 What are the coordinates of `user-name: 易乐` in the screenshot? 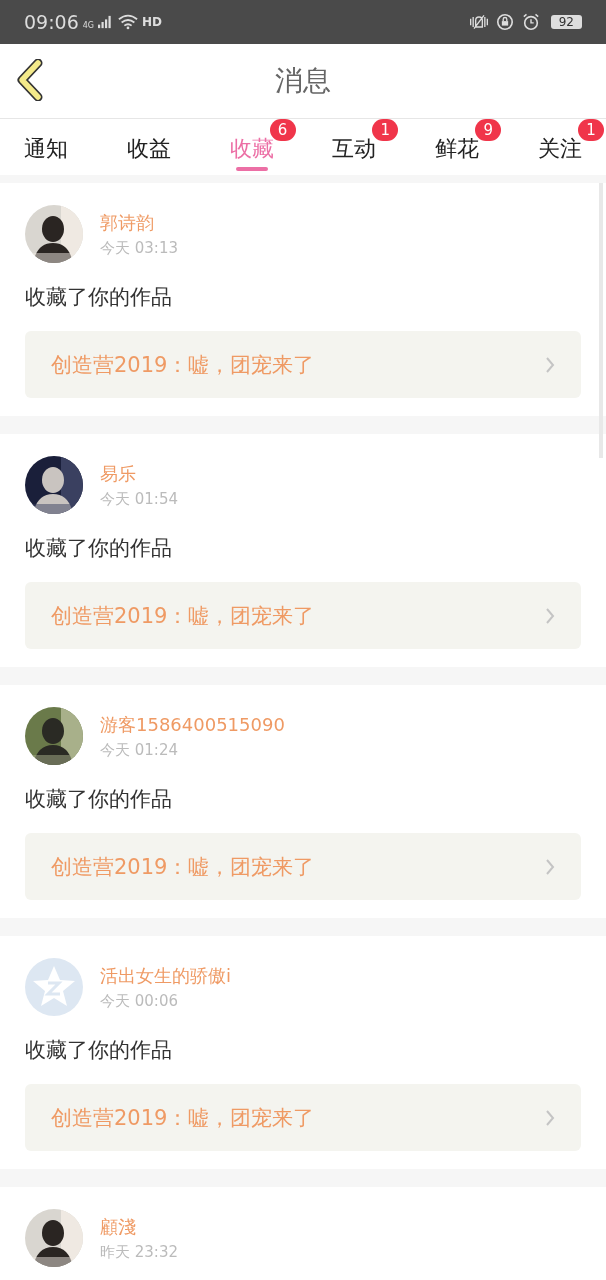 It's located at (139, 473).